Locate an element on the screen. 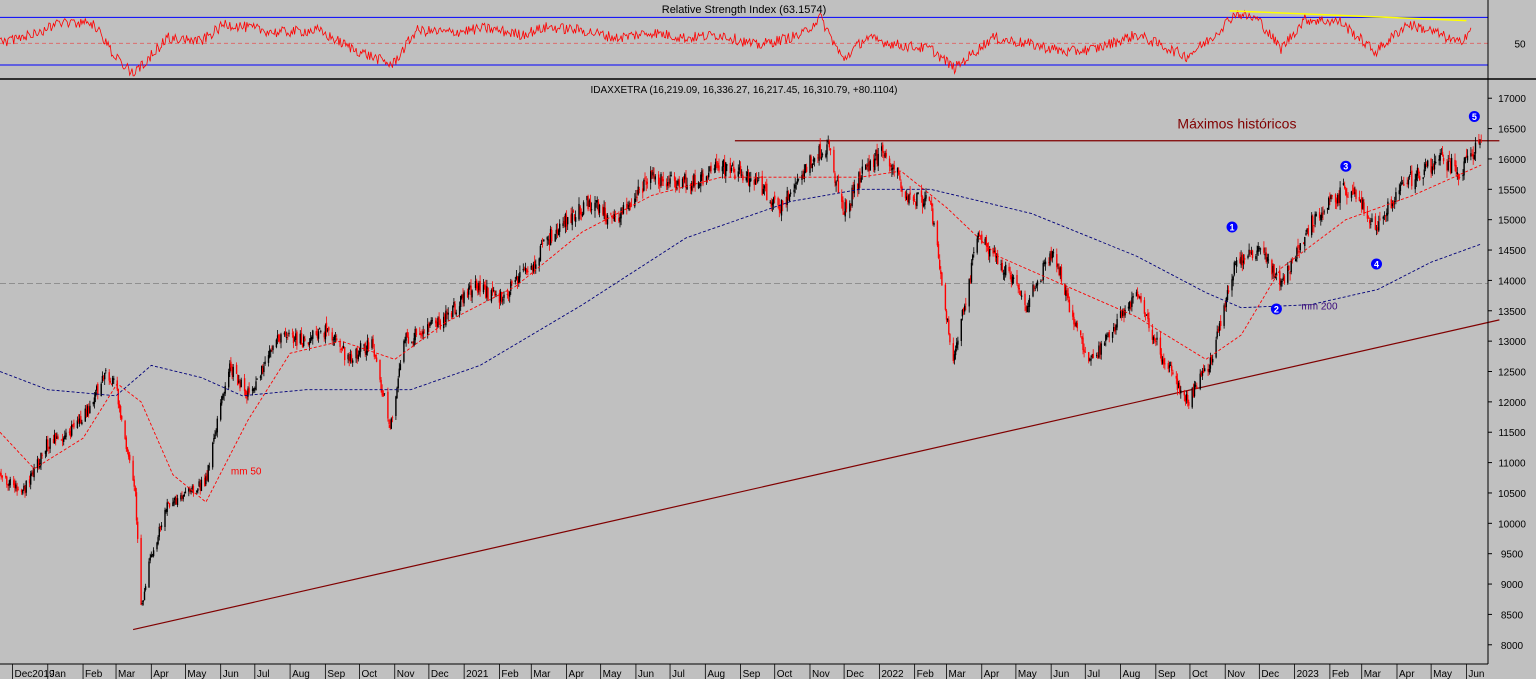  x-tick-label: Apr is located at coordinates (161, 674).